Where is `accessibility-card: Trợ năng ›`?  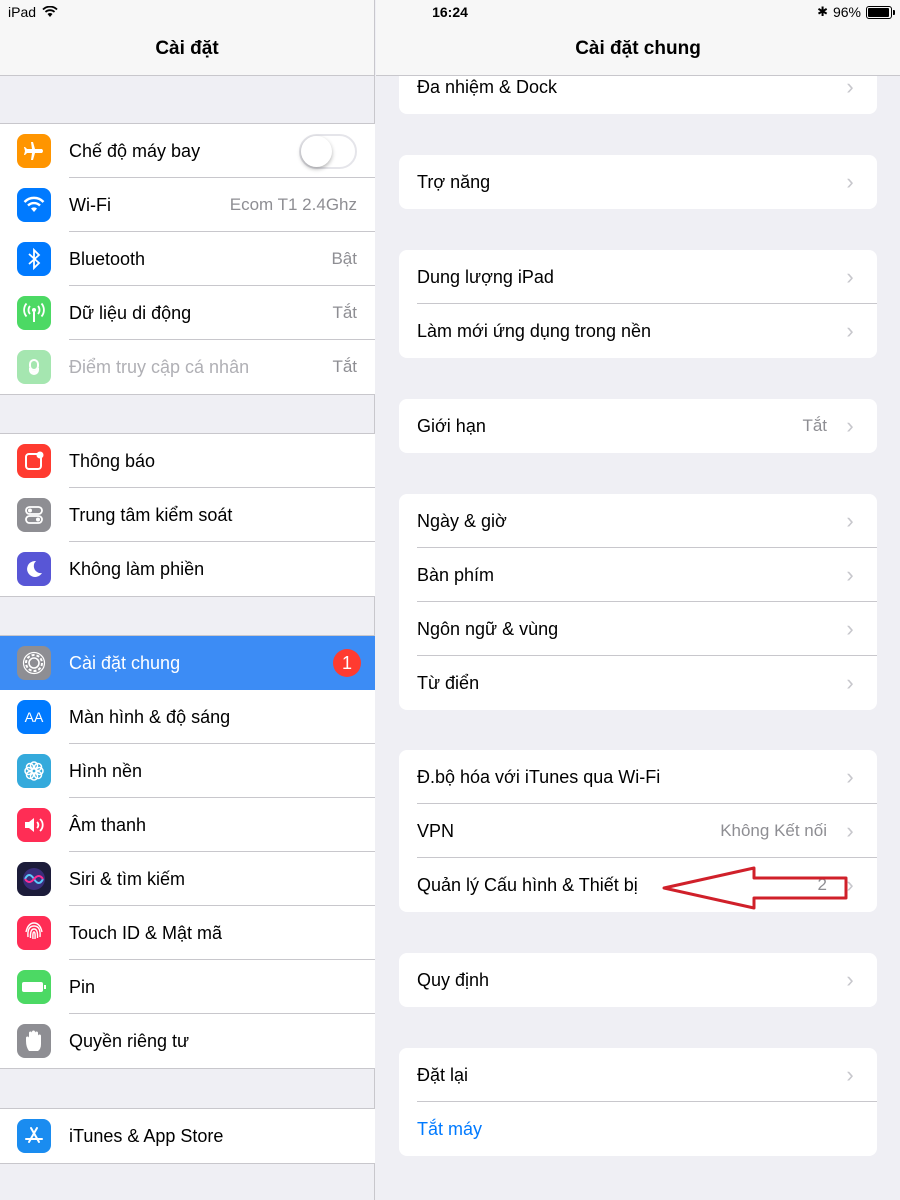 accessibility-card: Trợ năng › is located at coordinates (638, 182).